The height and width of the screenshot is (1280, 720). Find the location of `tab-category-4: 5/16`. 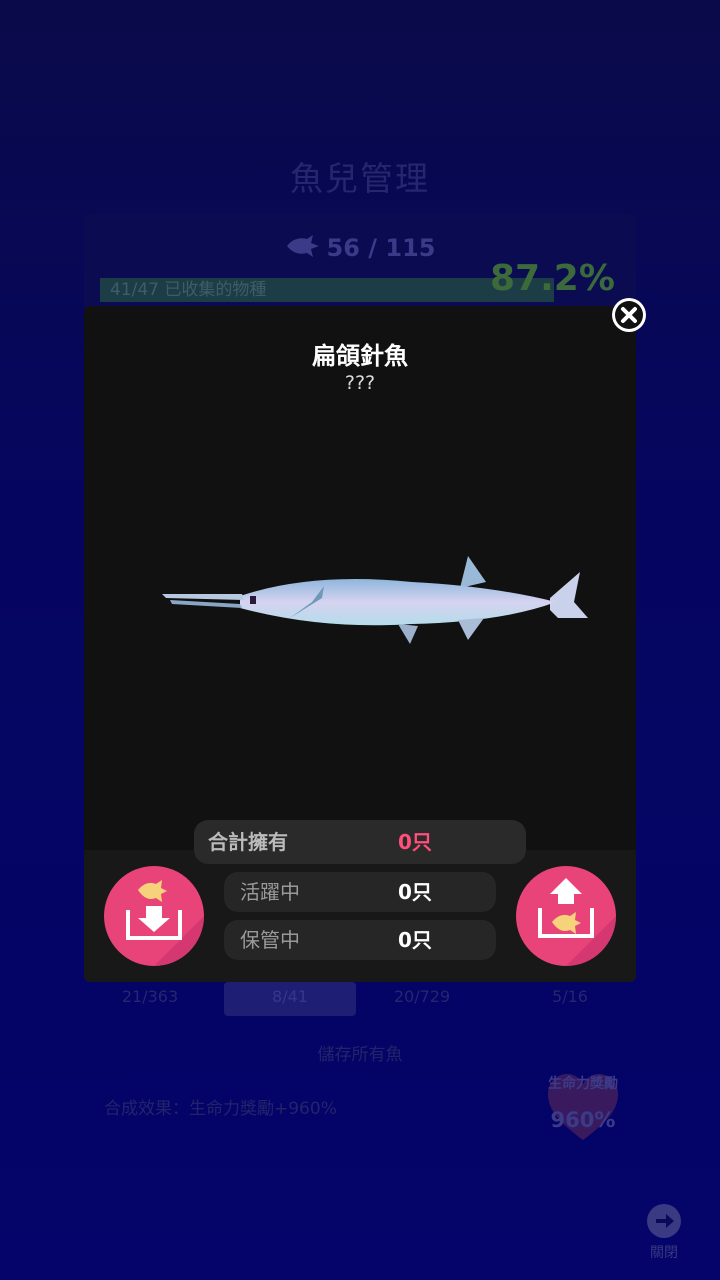

tab-category-4: 5/16 is located at coordinates (570, 999).